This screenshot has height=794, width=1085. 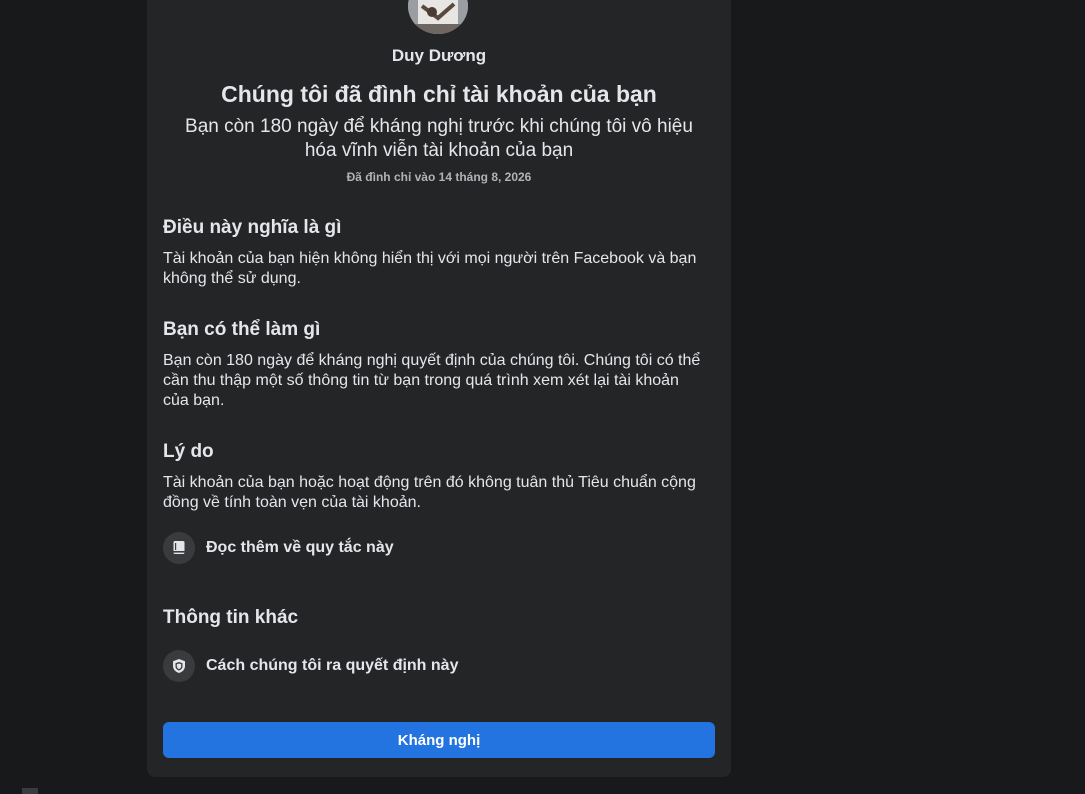 What do you see at coordinates (439, 740) in the screenshot?
I see `appeal-button: Kháng nghị` at bounding box center [439, 740].